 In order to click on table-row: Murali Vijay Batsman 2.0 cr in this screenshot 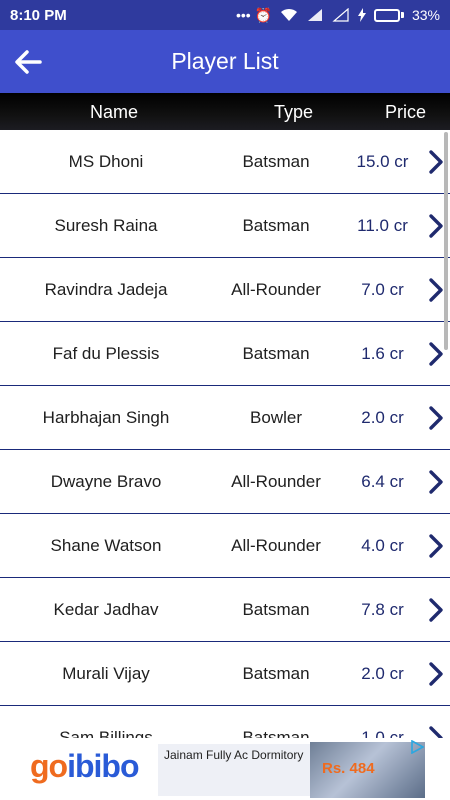, I will do `click(225, 674)`.